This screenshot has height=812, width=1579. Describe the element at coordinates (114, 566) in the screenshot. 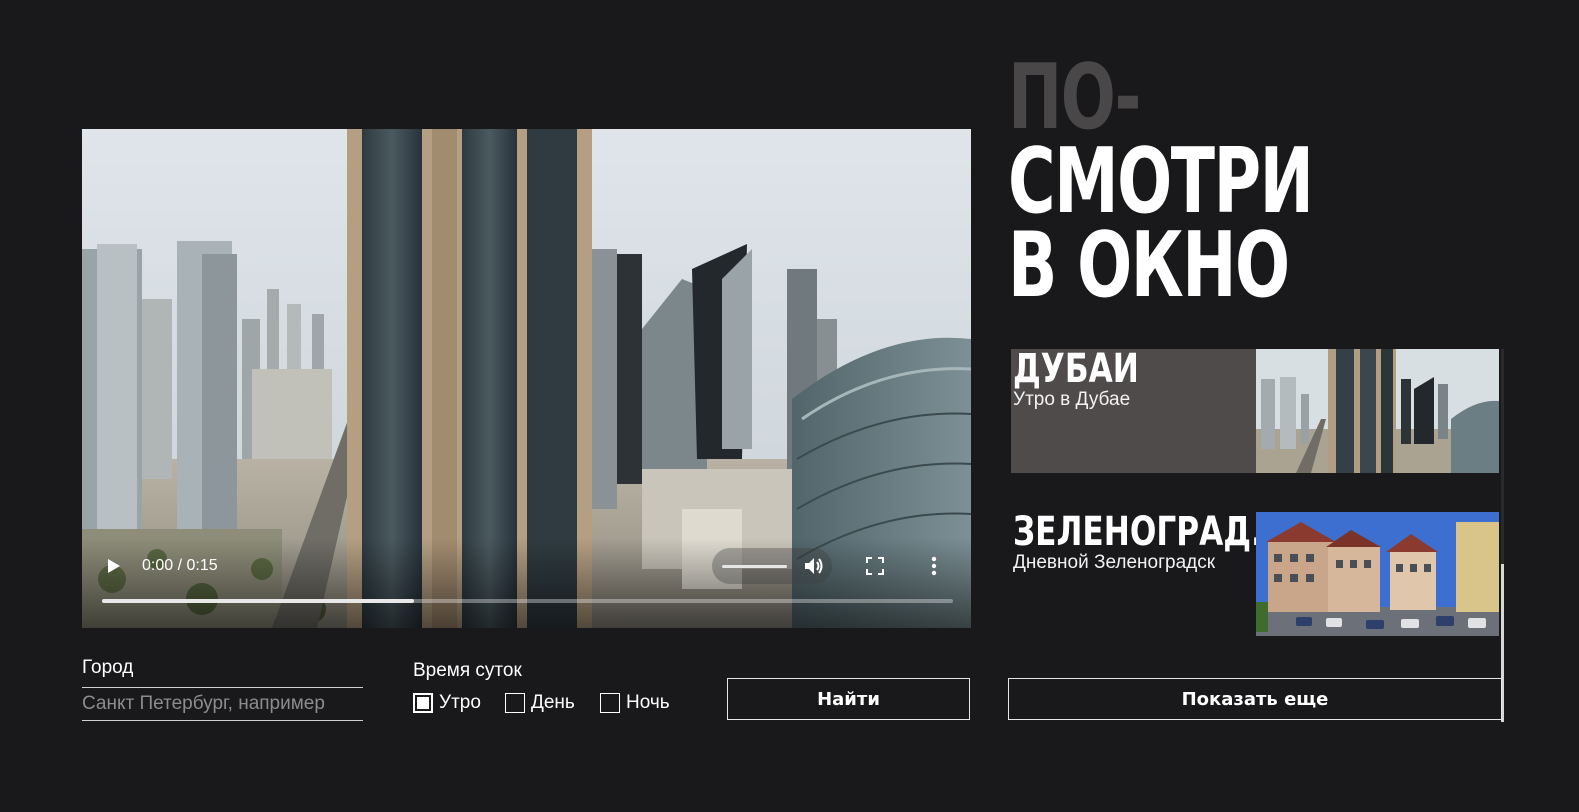

I see `play-icon` at that location.